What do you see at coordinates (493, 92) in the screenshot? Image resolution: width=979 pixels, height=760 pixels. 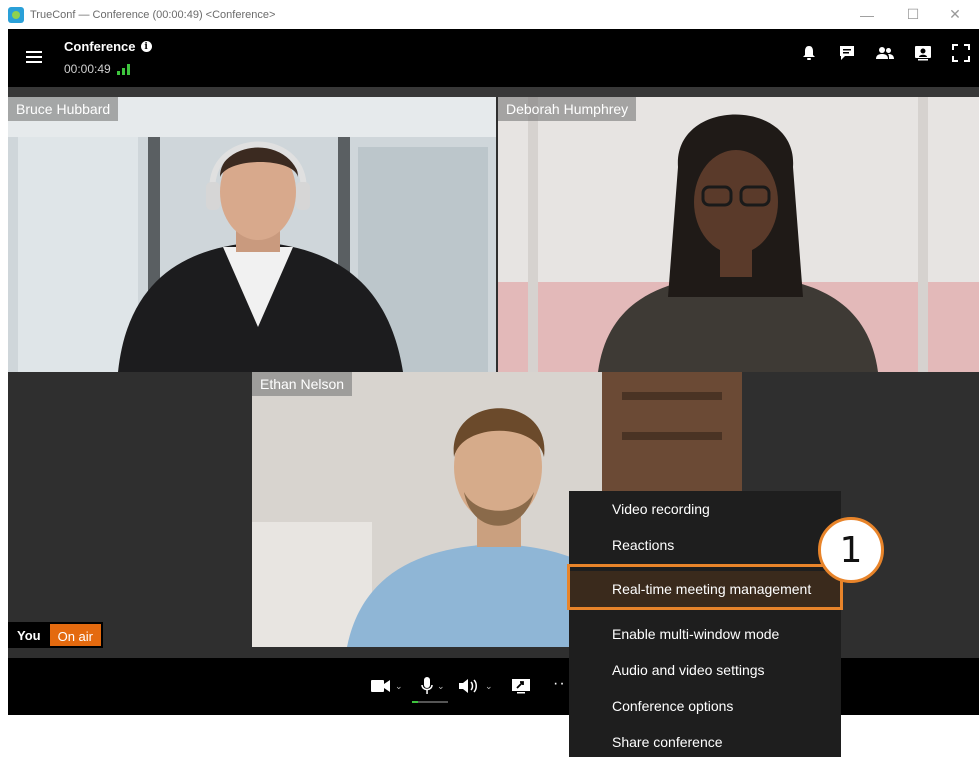 I see `header-divider` at bounding box center [493, 92].